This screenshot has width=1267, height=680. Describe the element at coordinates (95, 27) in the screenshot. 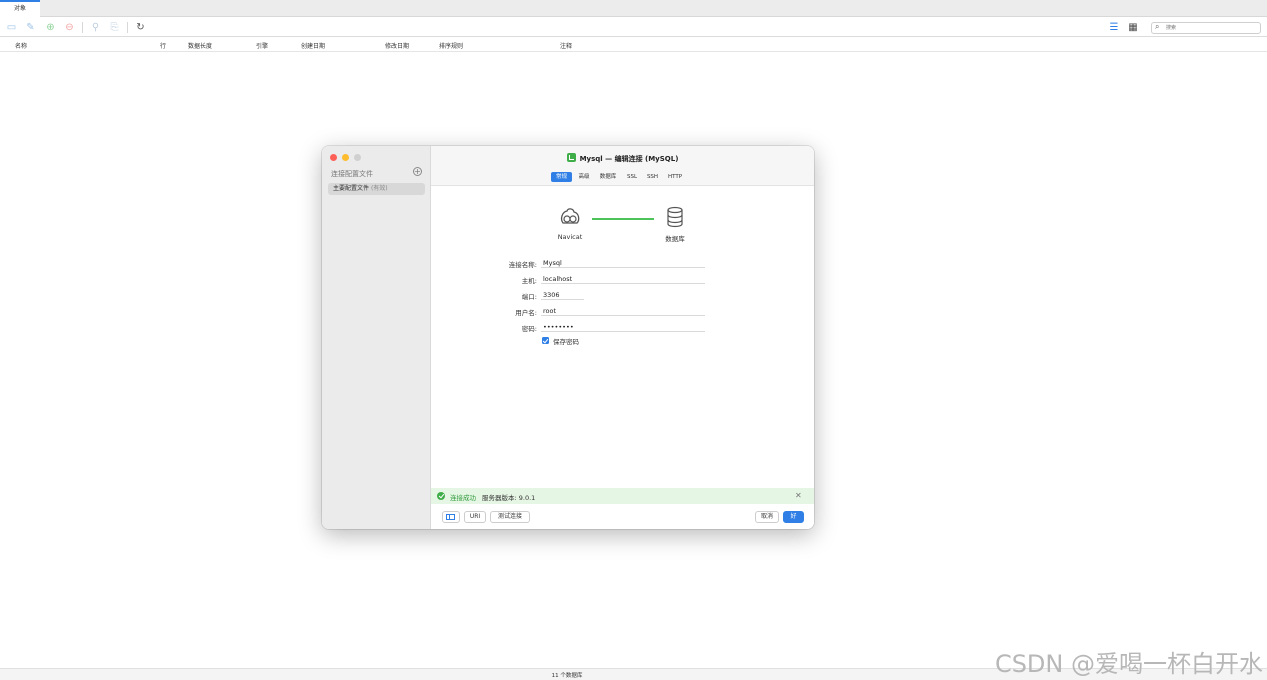

I see `filter-icon: ⚲` at that location.